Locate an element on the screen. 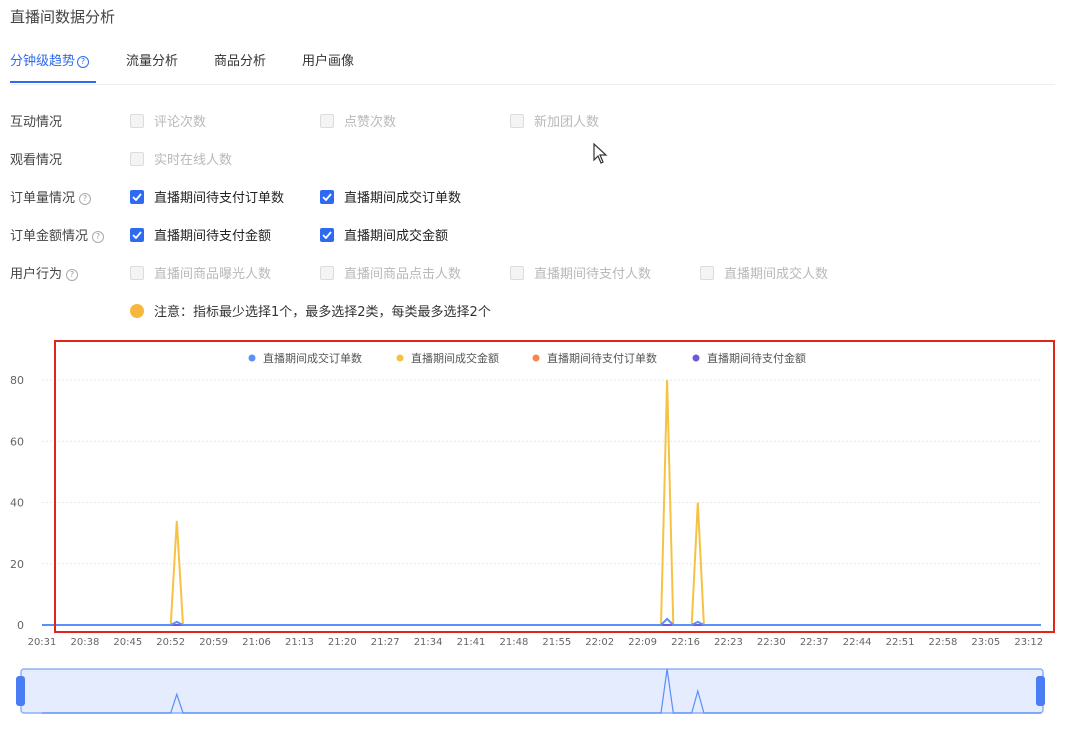 The image size is (1071, 730). x-tick-label: 22:09 is located at coordinates (642, 642).